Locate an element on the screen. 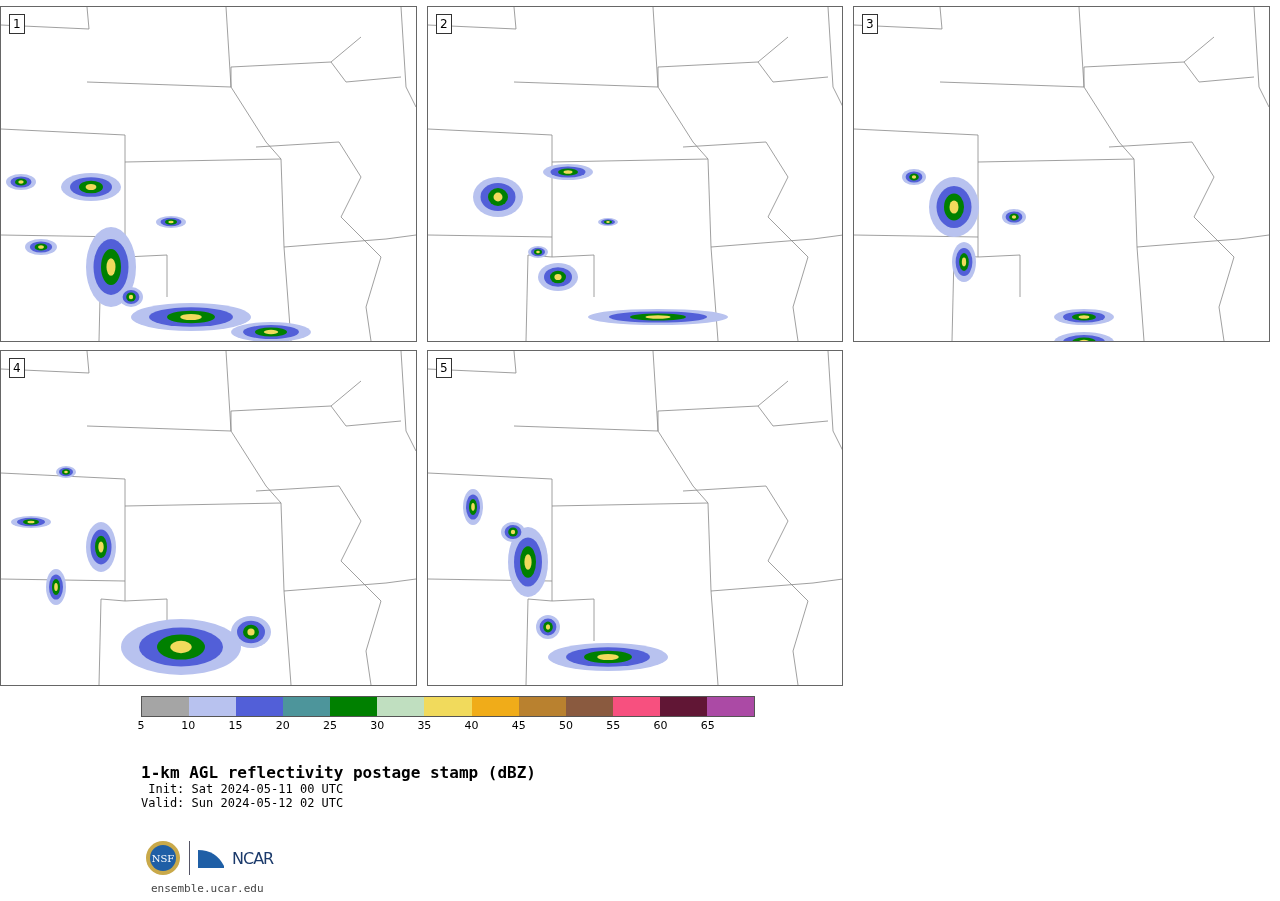  tick-label: 50 is located at coordinates (566, 726).